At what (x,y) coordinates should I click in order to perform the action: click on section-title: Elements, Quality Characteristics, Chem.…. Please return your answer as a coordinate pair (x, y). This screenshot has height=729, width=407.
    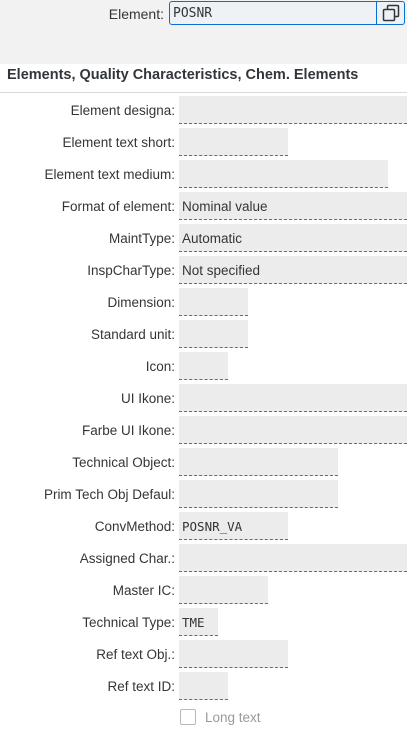
    Looking at the image, I should click on (183, 75).